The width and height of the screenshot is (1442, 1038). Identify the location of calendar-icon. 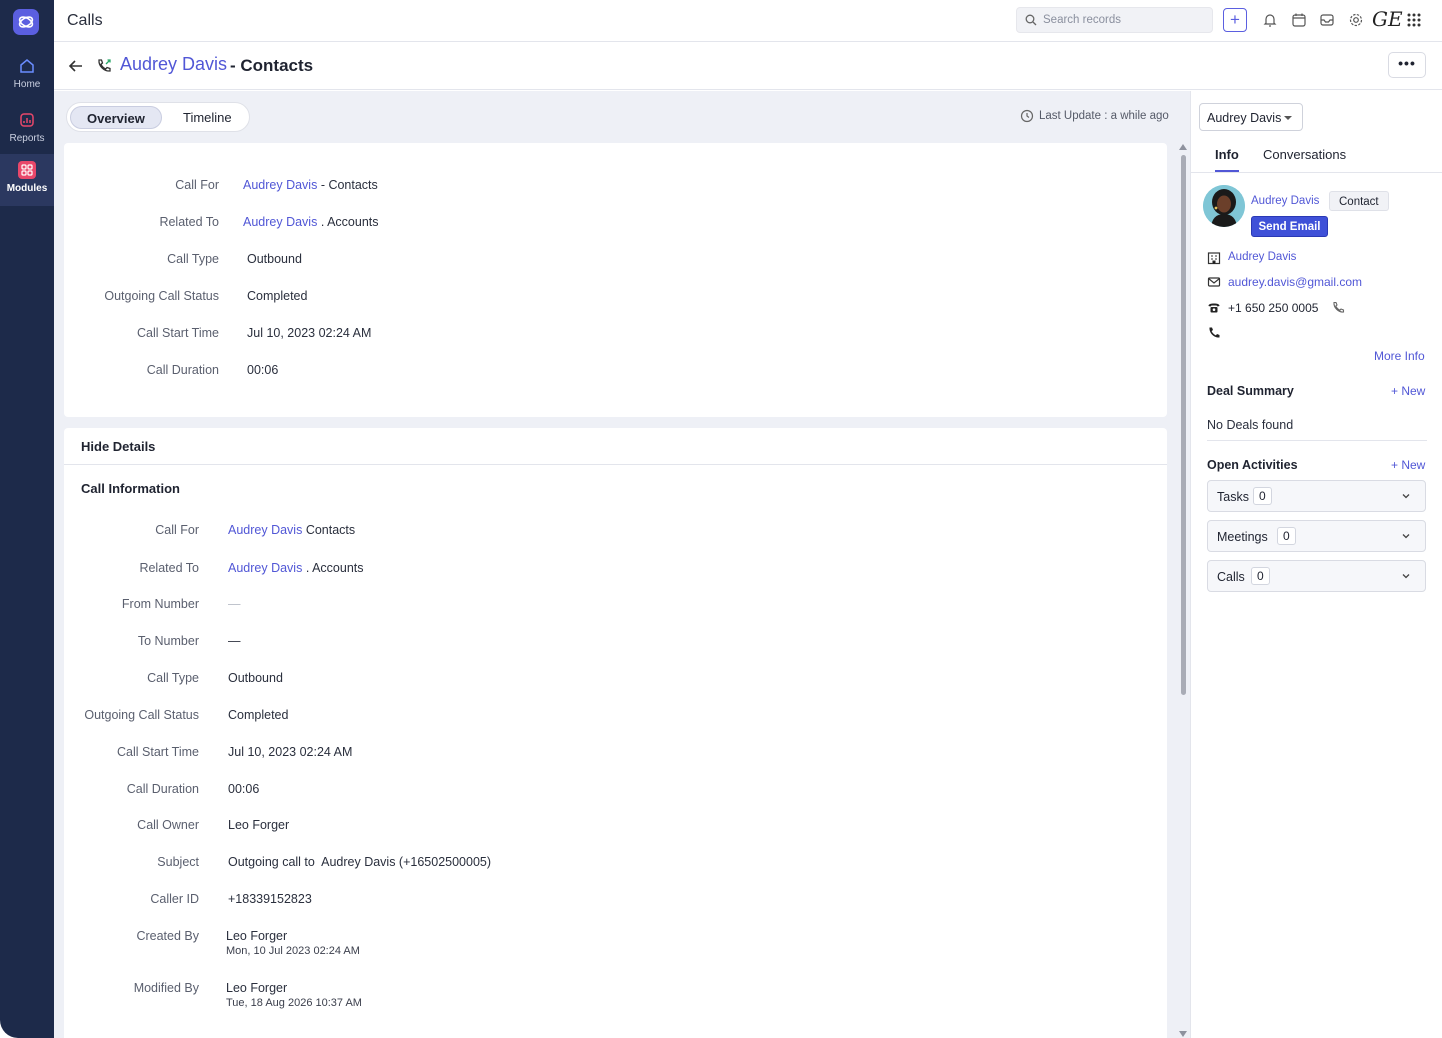
(1299, 20).